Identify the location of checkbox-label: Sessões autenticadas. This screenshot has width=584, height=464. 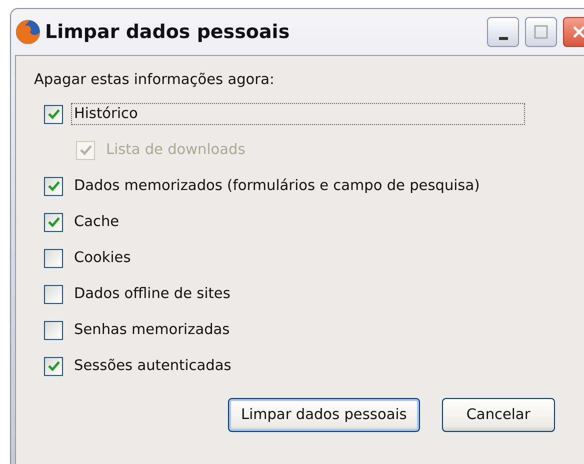
(152, 366).